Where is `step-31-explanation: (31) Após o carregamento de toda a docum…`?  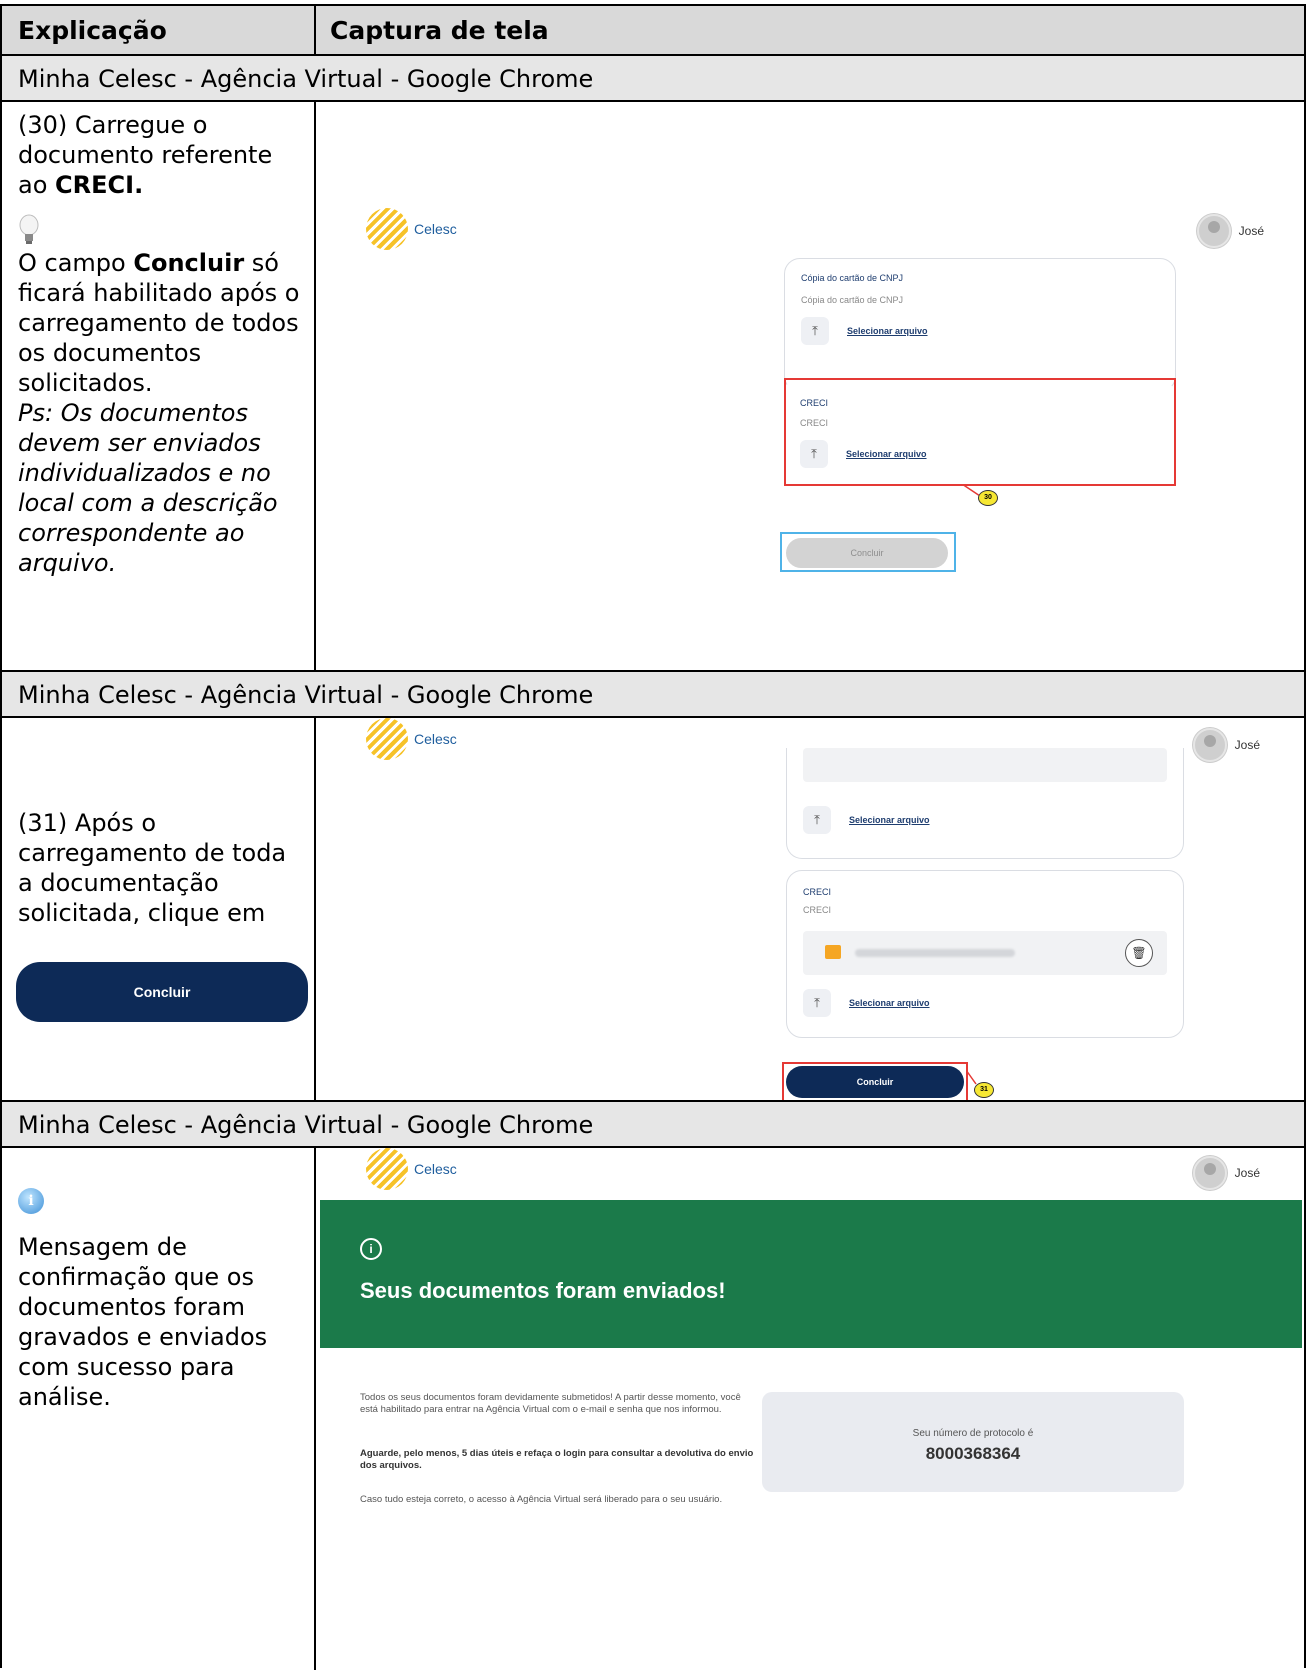 step-31-explanation: (31) Após o carregamento de toda a docum… is located at coordinates (152, 868).